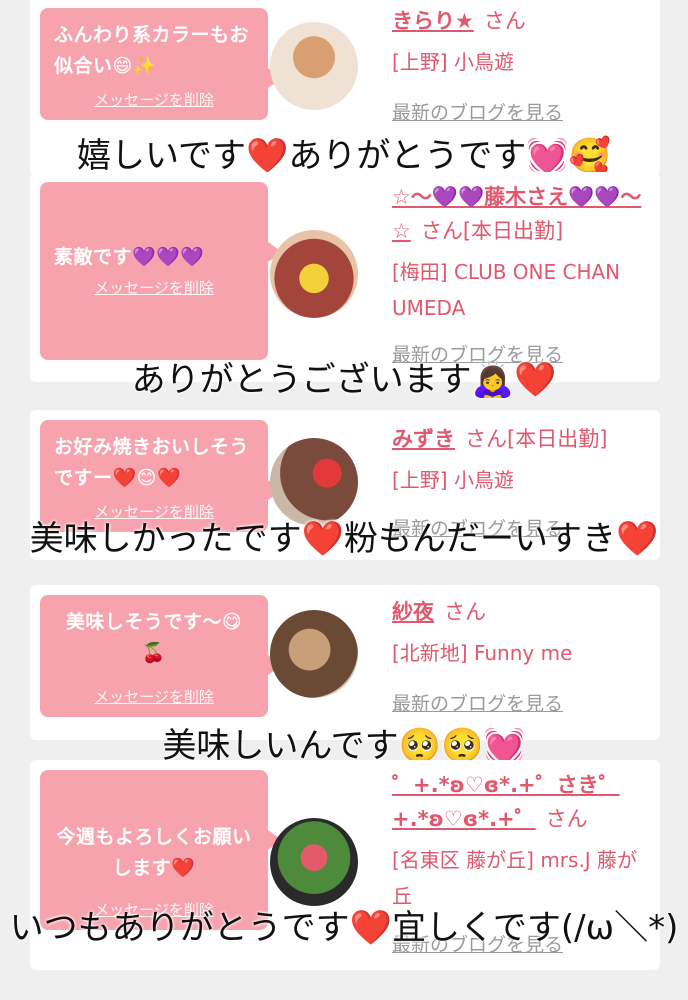  Describe the element at coordinates (344, 539) in the screenshot. I see `overlay-caption: 美味しかったです❤️粉もんだーいすき❤️` at that location.